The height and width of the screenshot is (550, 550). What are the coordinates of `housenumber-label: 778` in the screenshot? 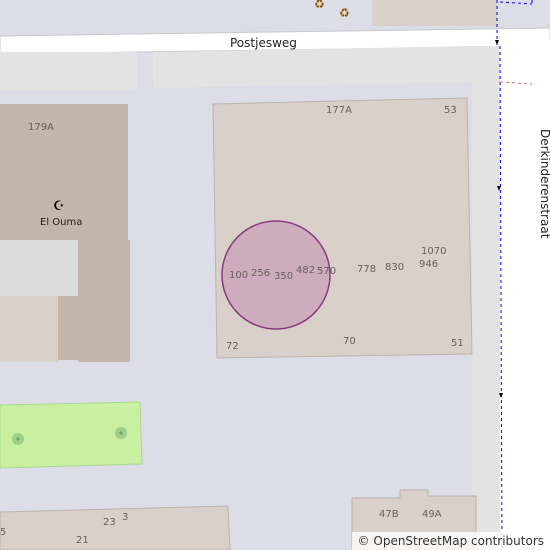 It's located at (367, 269).